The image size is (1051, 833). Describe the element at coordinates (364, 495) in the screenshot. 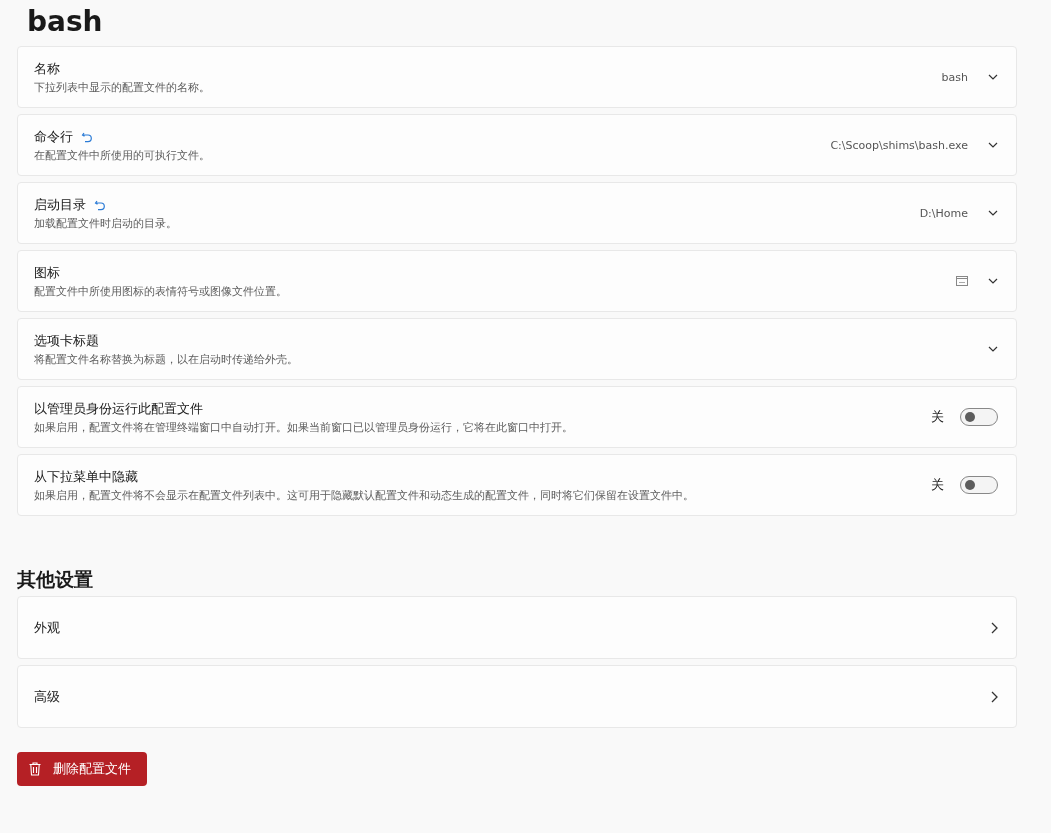

I see `setting-description: 如果启用，配置文件将不会显示在配置文件列表中。这可用于隐藏默认配置文件和动态生成的配置文件，同时将它们保留在设置文件中。` at that location.